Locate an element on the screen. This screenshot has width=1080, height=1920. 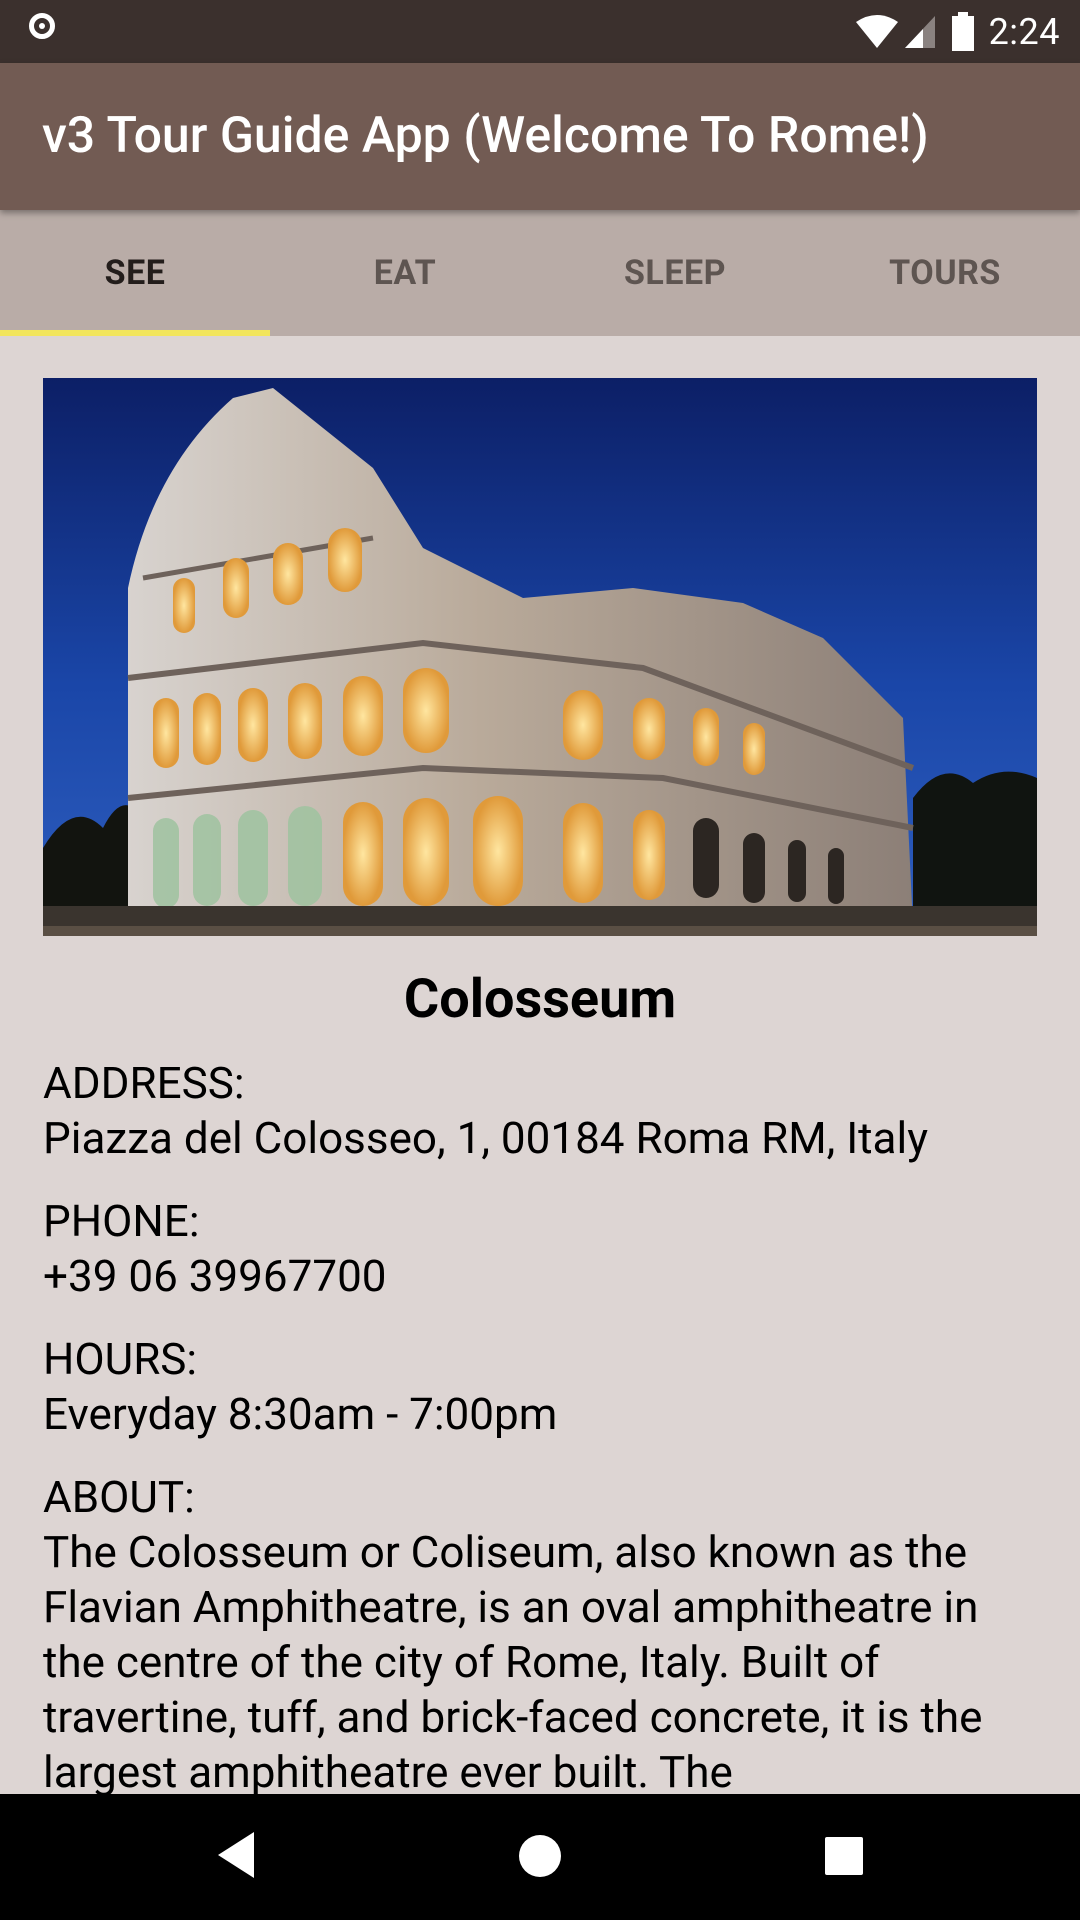
back-icon is located at coordinates (236, 1855).